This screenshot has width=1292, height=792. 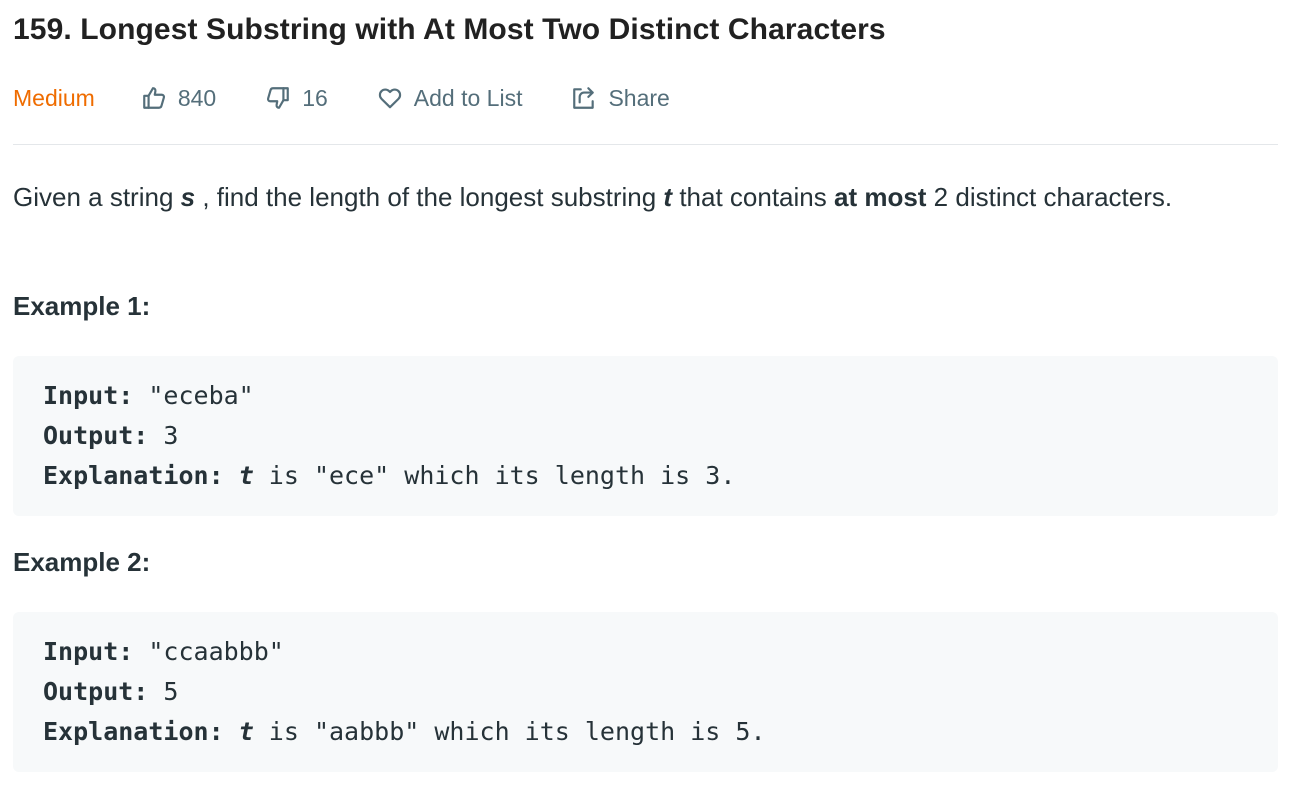 What do you see at coordinates (365, 98) in the screenshot?
I see `problem-meta-bar: Medium 840 16 Add to List Share` at bounding box center [365, 98].